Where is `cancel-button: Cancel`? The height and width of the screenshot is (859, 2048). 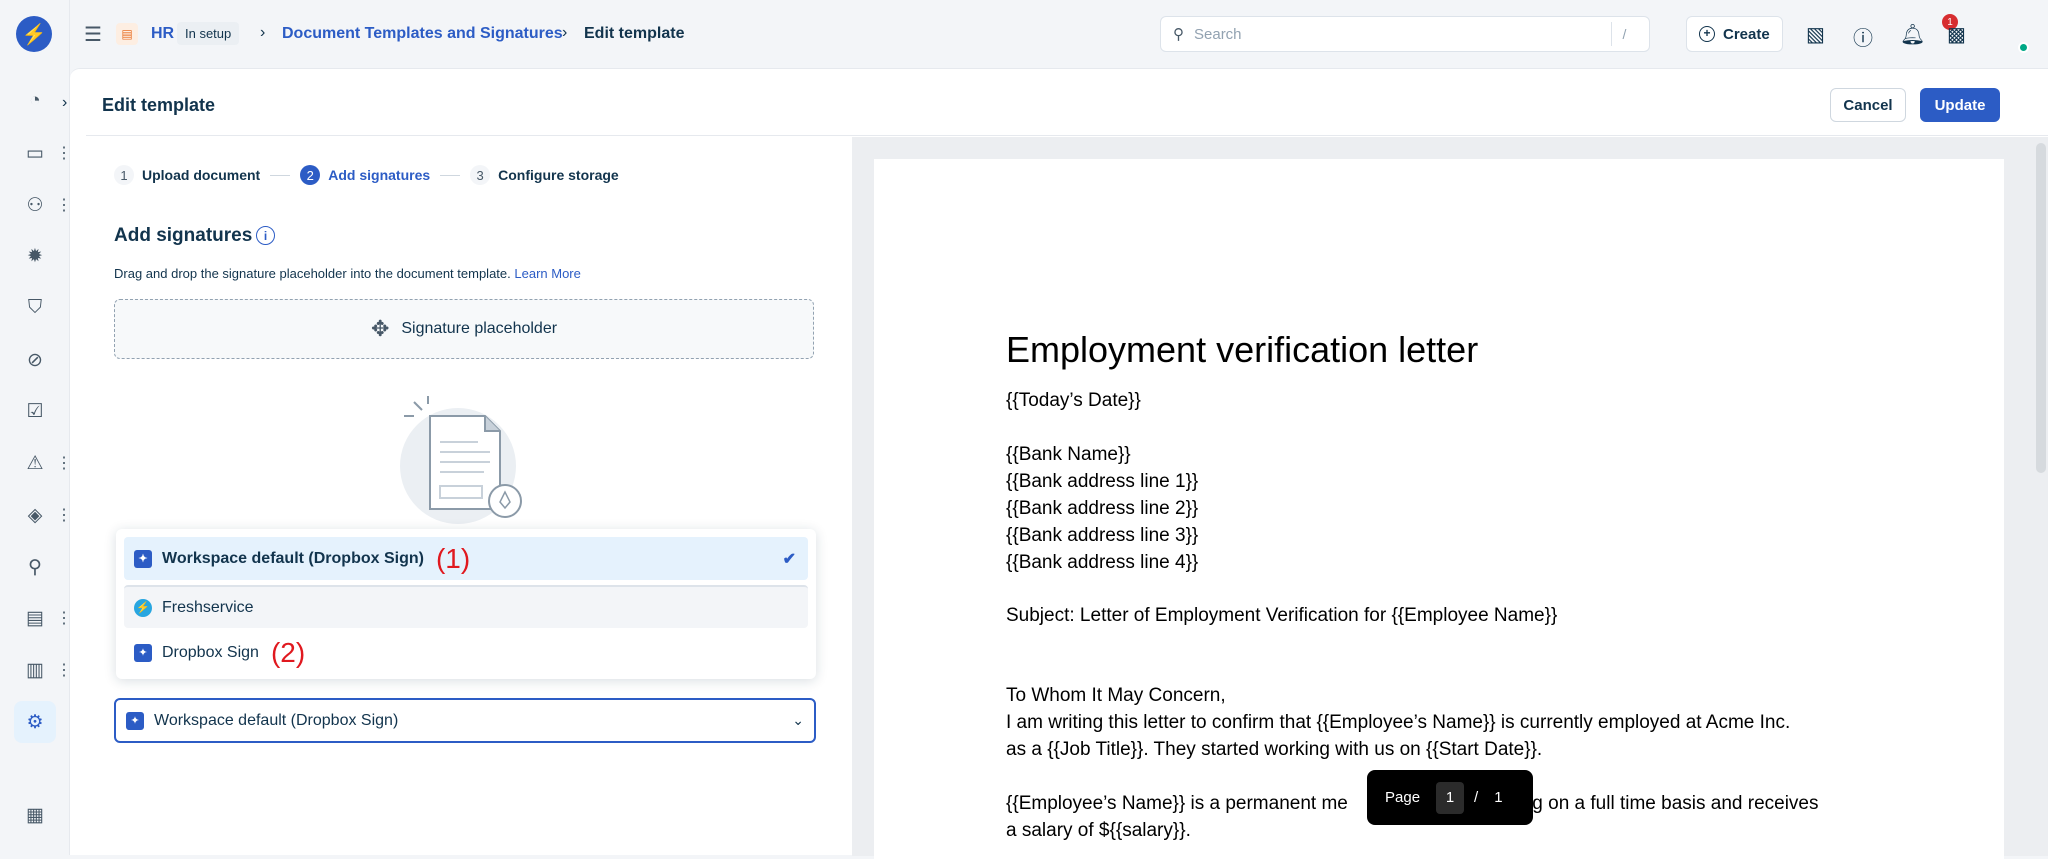
cancel-button: Cancel is located at coordinates (1868, 105).